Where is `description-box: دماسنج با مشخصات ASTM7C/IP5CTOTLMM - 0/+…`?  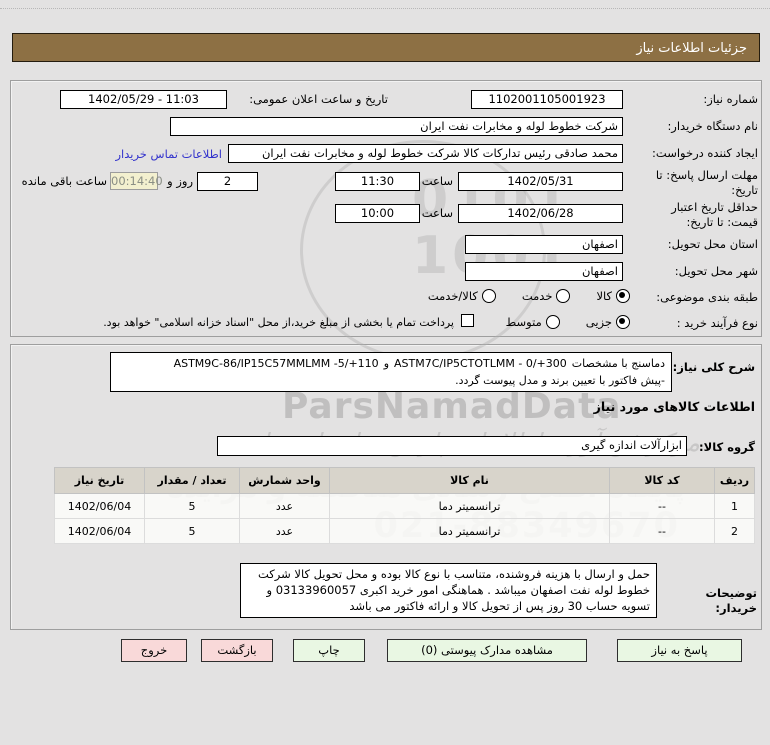 description-box: دماسنج با مشخصات ASTM7C/IP5CTOTLMM - 0/+… is located at coordinates (391, 372).